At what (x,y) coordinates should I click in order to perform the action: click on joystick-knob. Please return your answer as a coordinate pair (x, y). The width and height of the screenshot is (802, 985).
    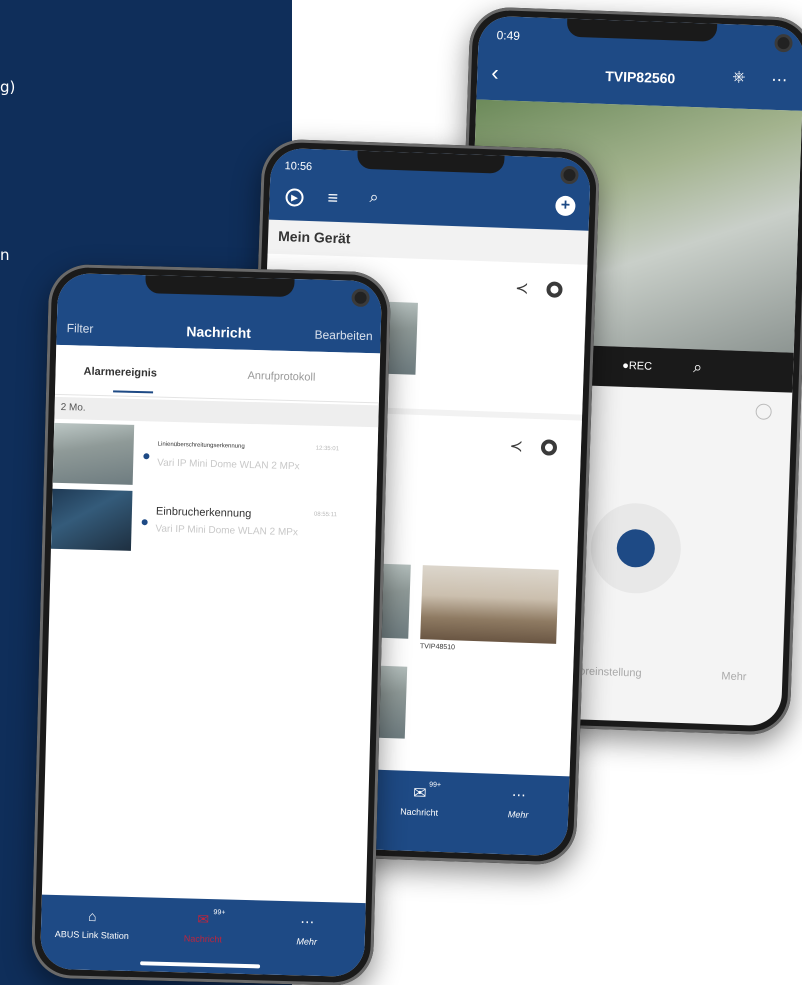
    Looking at the image, I should click on (636, 548).